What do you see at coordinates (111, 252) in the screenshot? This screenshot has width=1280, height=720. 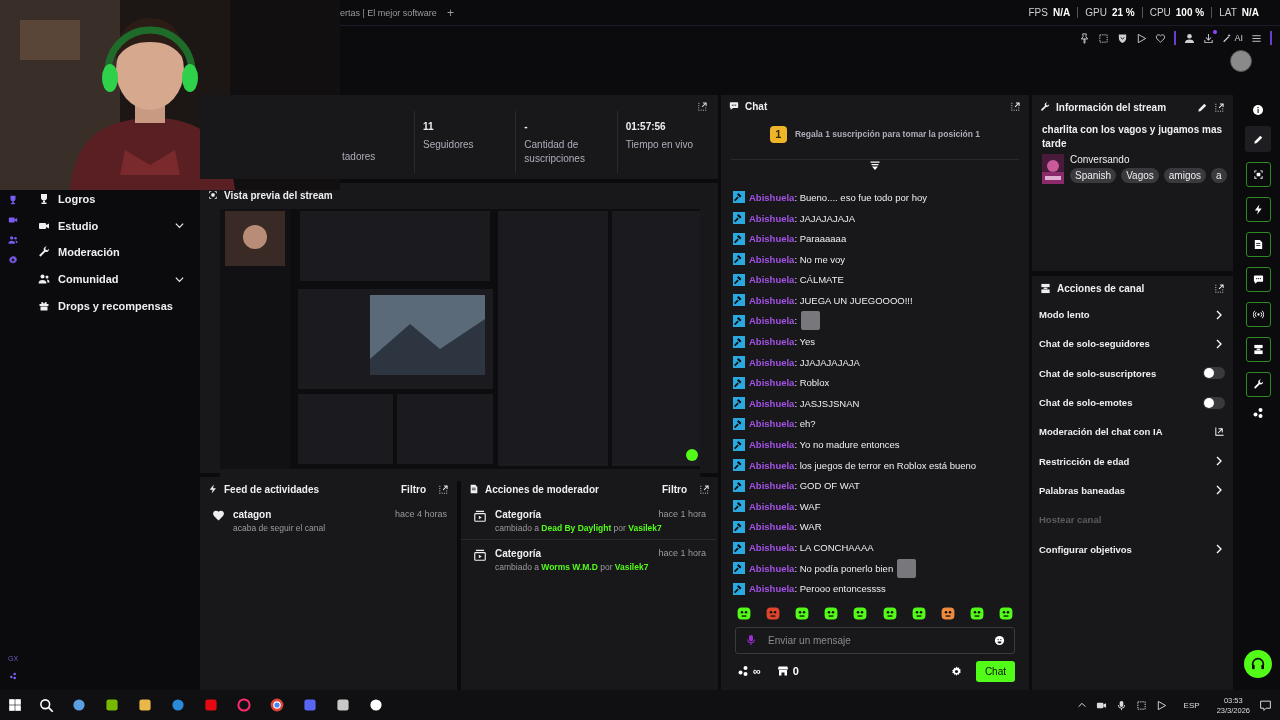 I see `nav-item: Moderación` at bounding box center [111, 252].